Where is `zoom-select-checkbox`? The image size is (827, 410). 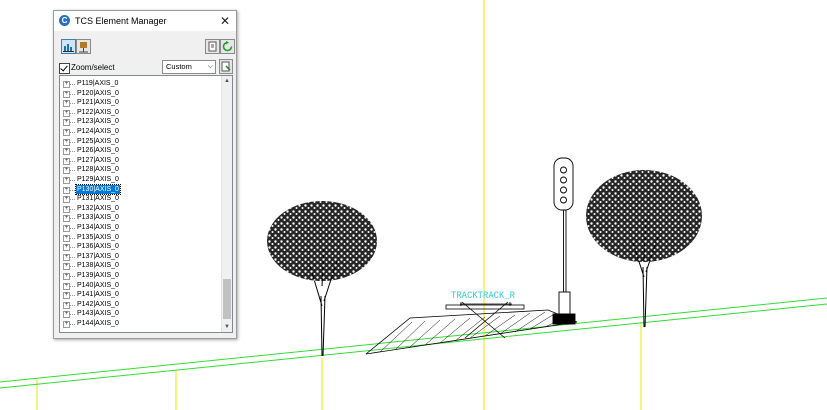 zoom-select-checkbox is located at coordinates (64, 68).